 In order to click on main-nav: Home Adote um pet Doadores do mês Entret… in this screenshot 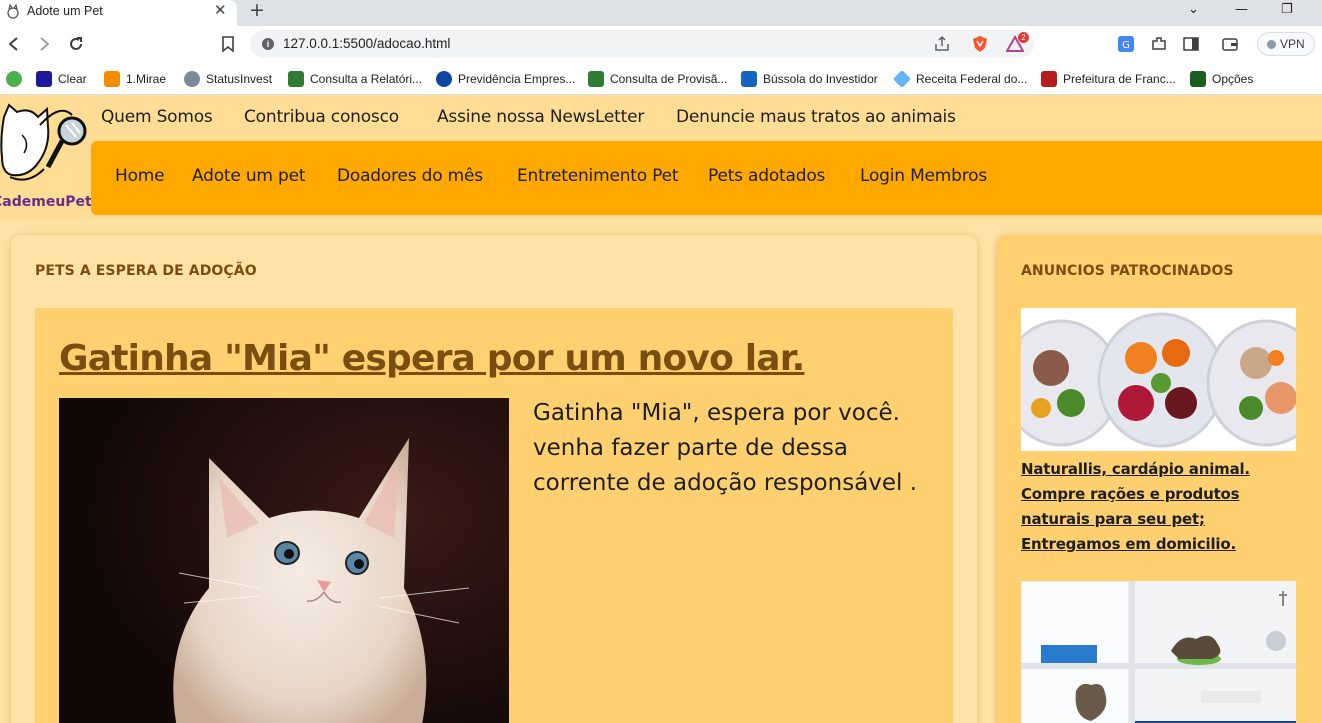, I will do `click(706, 178)`.